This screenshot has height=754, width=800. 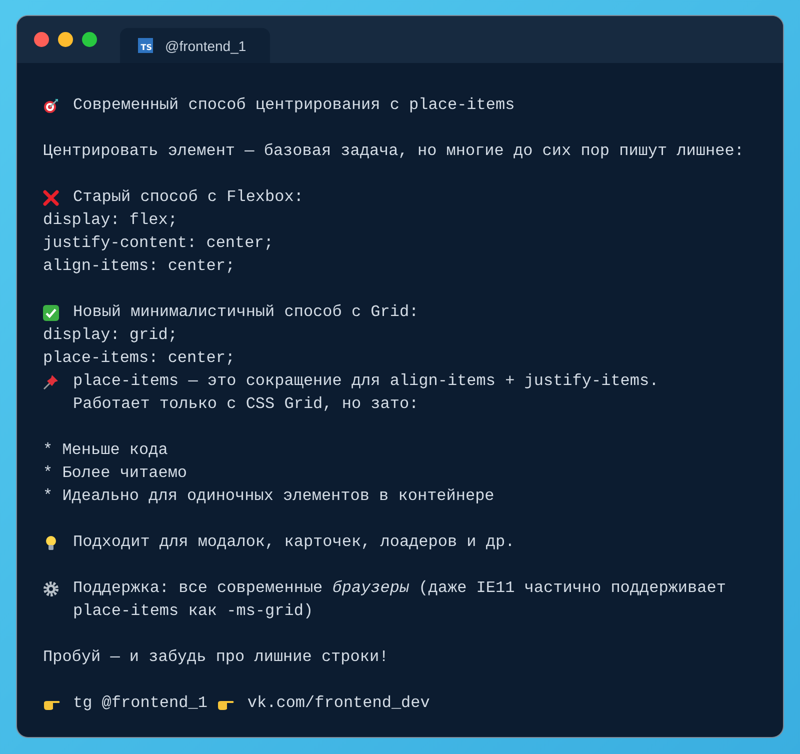 What do you see at coordinates (145, 45) in the screenshot?
I see `file-type-icon: TS` at bounding box center [145, 45].